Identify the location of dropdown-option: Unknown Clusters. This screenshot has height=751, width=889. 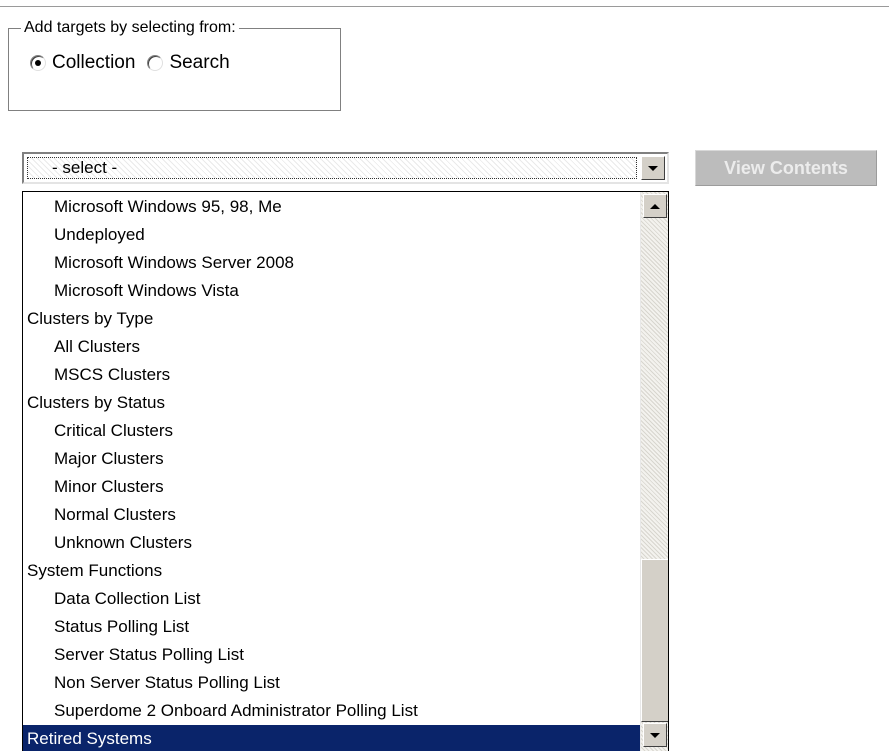
(331, 543).